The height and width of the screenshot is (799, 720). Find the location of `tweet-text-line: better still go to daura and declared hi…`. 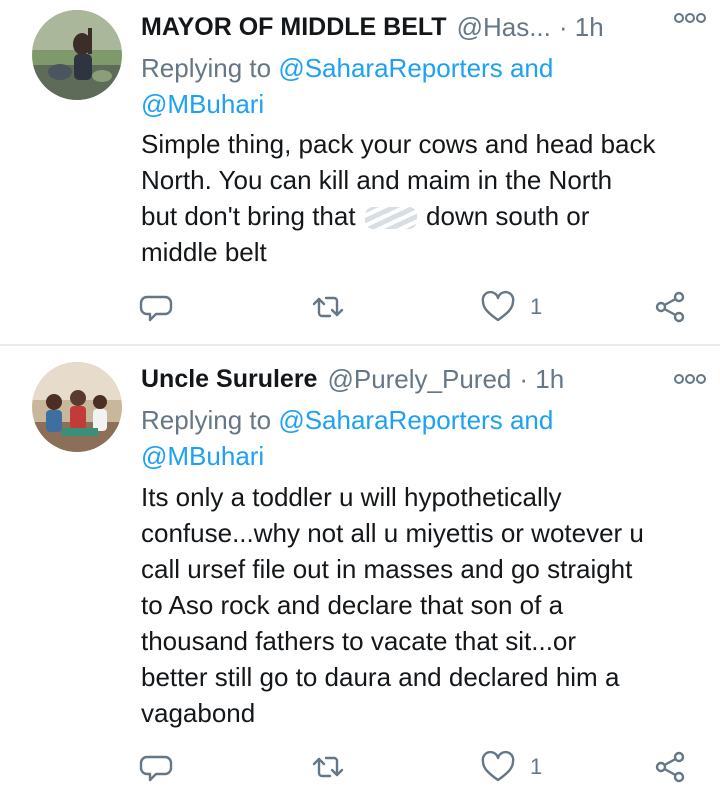

tweet-text-line: better still go to daura and declared hi… is located at coordinates (380, 677).